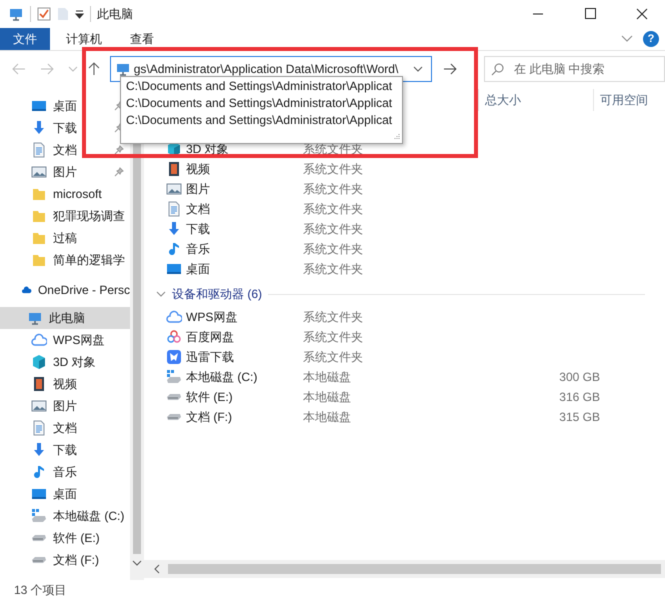  I want to click on item-size: 316 GB, so click(579, 397).